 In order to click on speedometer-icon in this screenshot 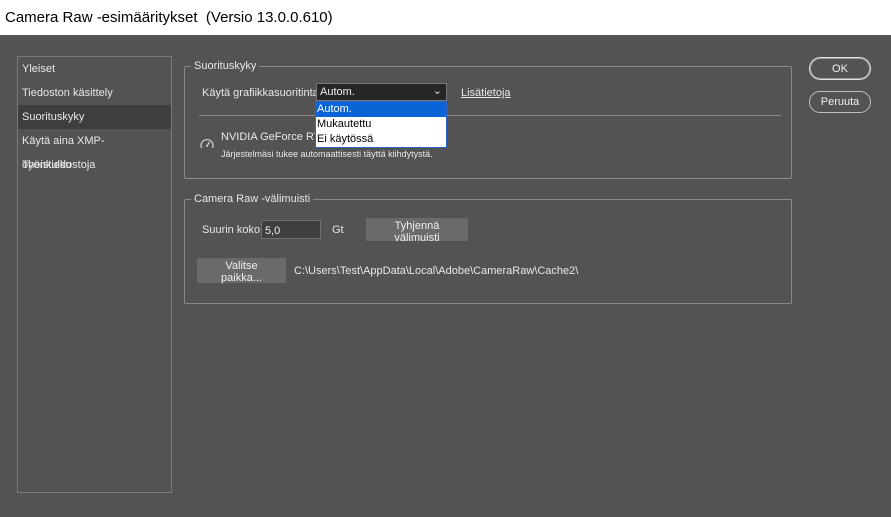, I will do `click(207, 144)`.